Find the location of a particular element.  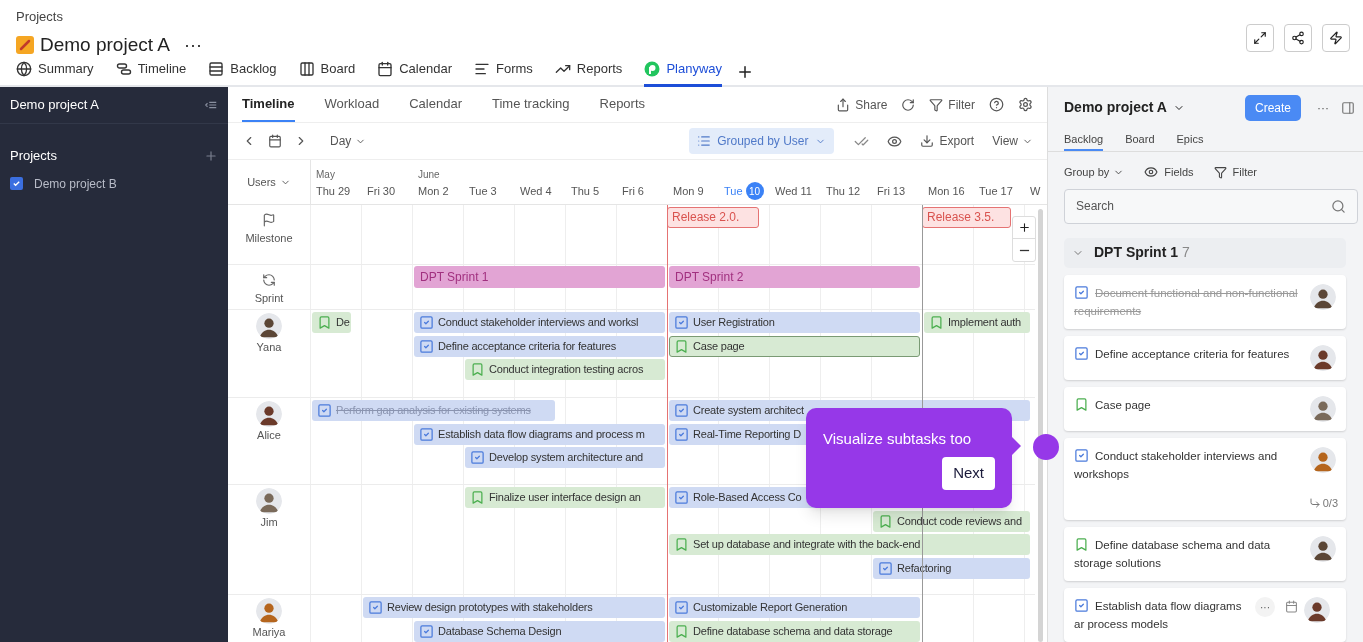

lightning-icon is located at coordinates (1336, 38).